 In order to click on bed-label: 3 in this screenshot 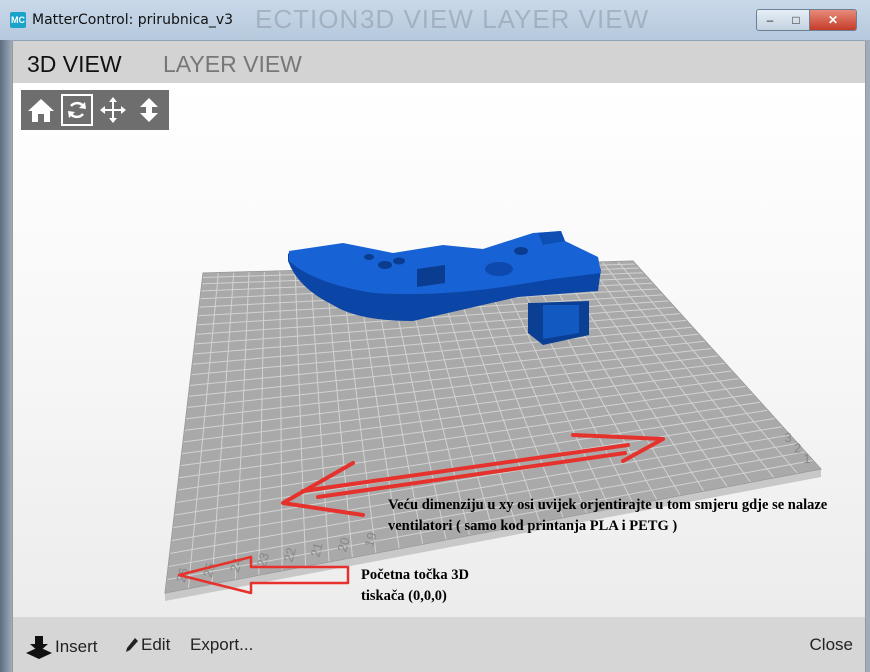, I will do `click(788, 437)`.